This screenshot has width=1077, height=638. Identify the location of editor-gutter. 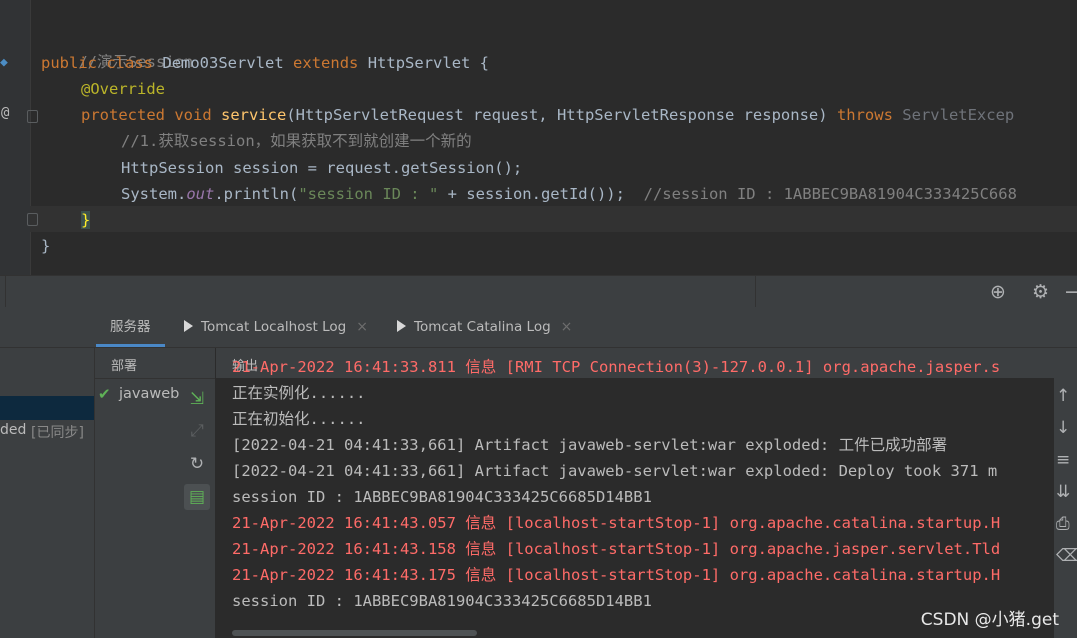
(15, 137).